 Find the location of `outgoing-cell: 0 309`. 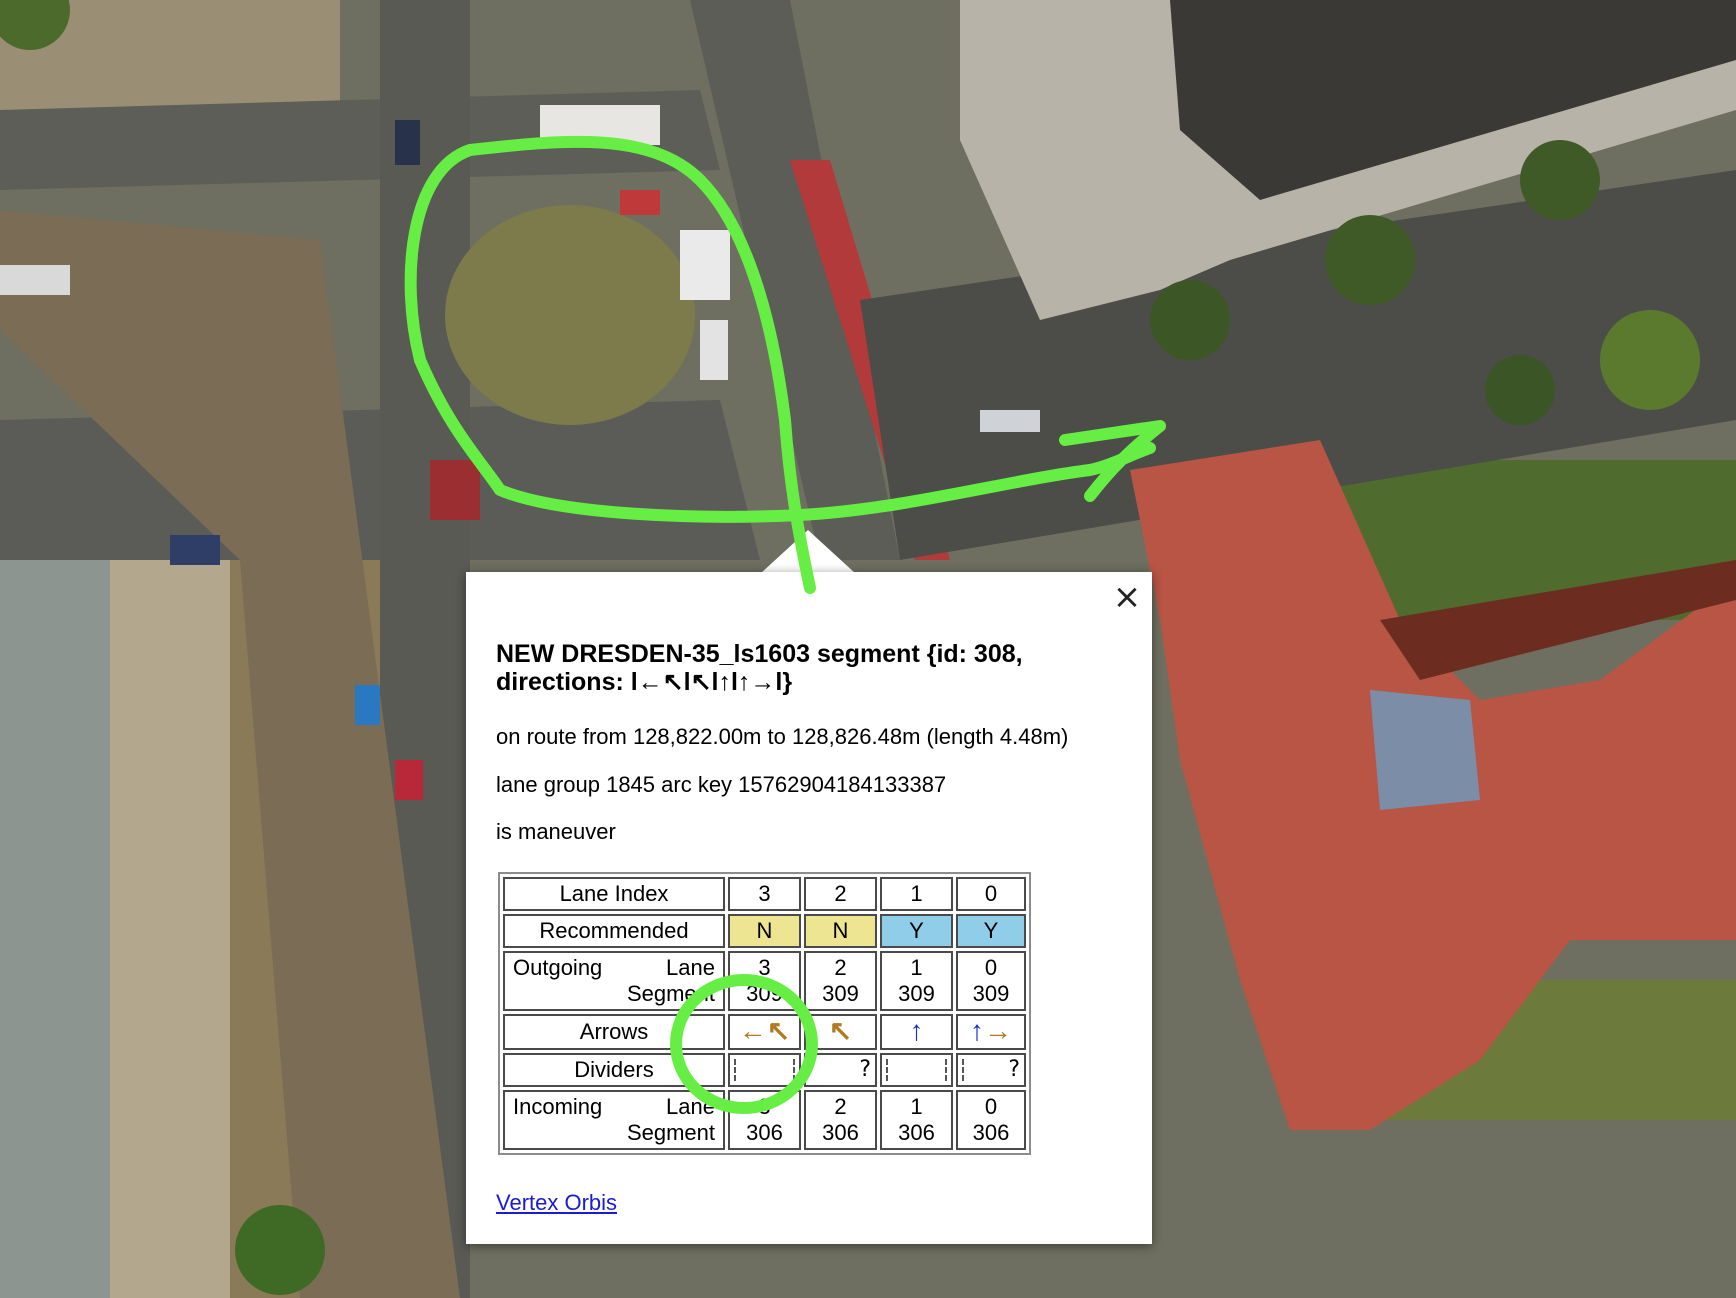

outgoing-cell: 0 309 is located at coordinates (991, 981).